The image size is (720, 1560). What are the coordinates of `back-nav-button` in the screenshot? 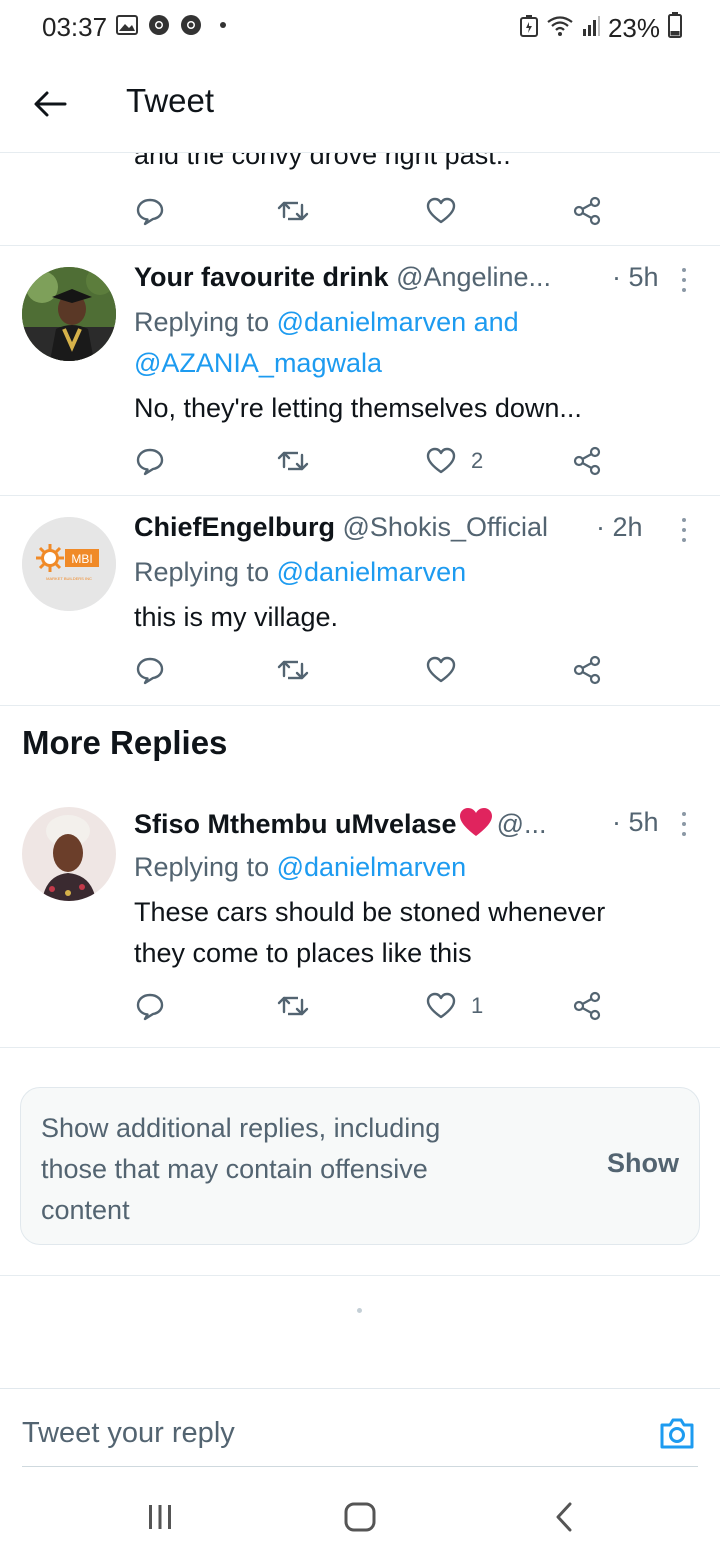 It's located at (564, 1517).